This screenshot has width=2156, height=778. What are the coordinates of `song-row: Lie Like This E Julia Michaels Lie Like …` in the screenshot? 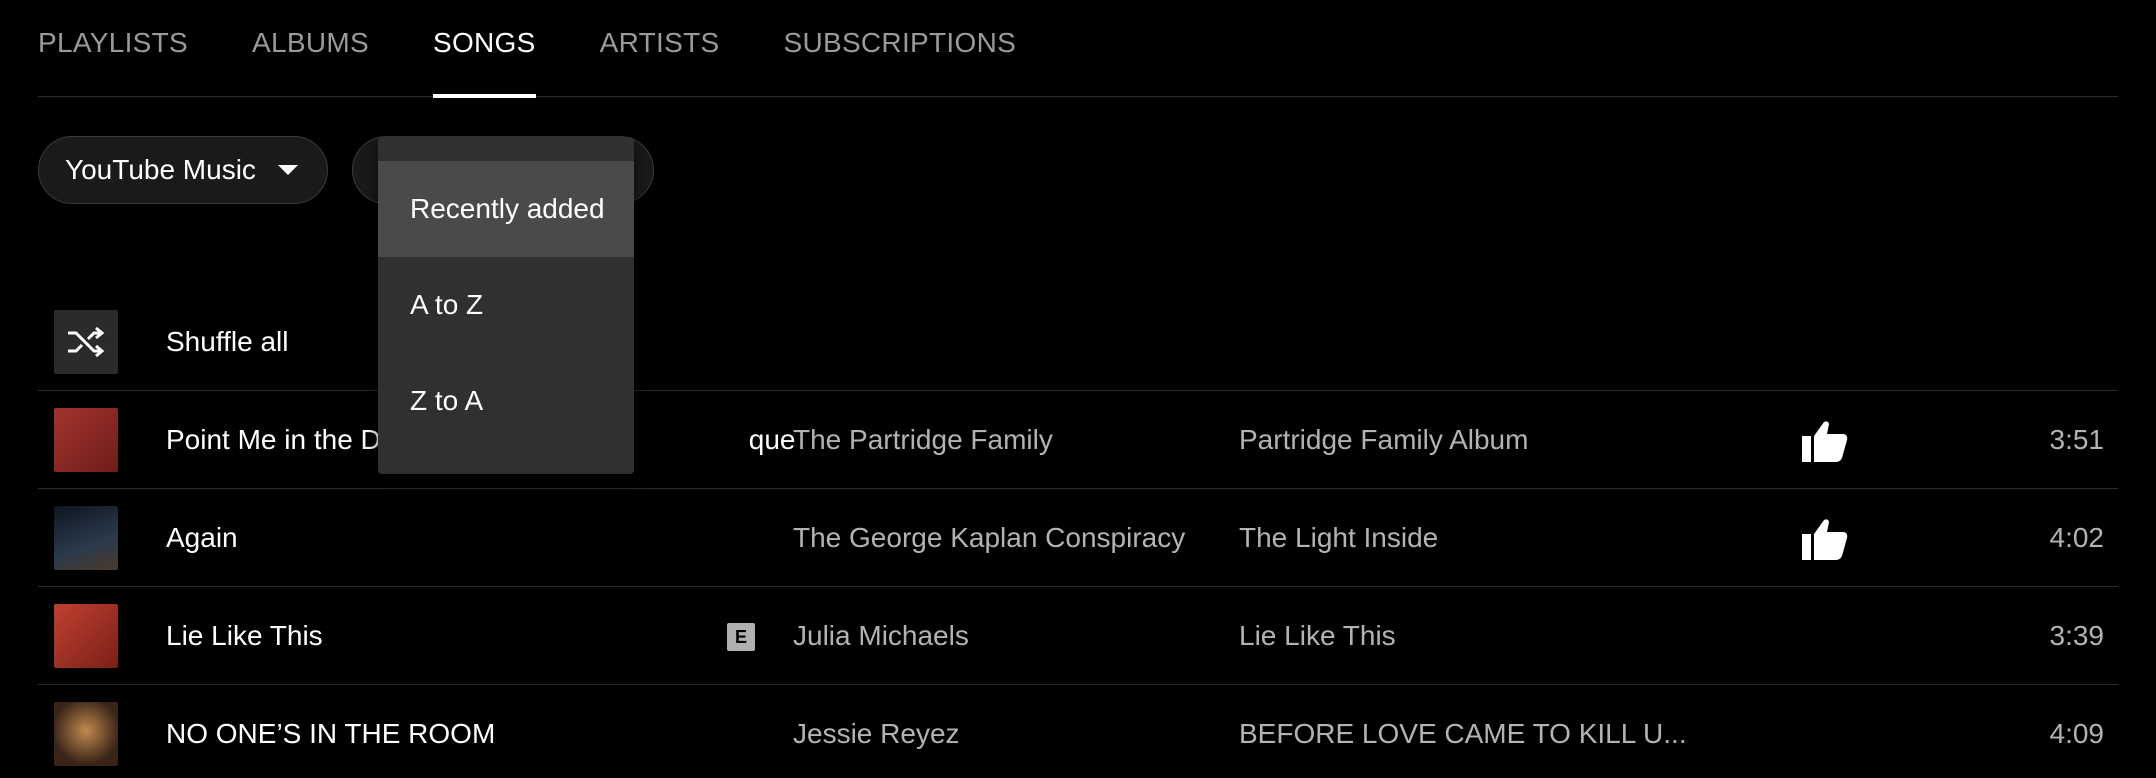 It's located at (1078, 636).